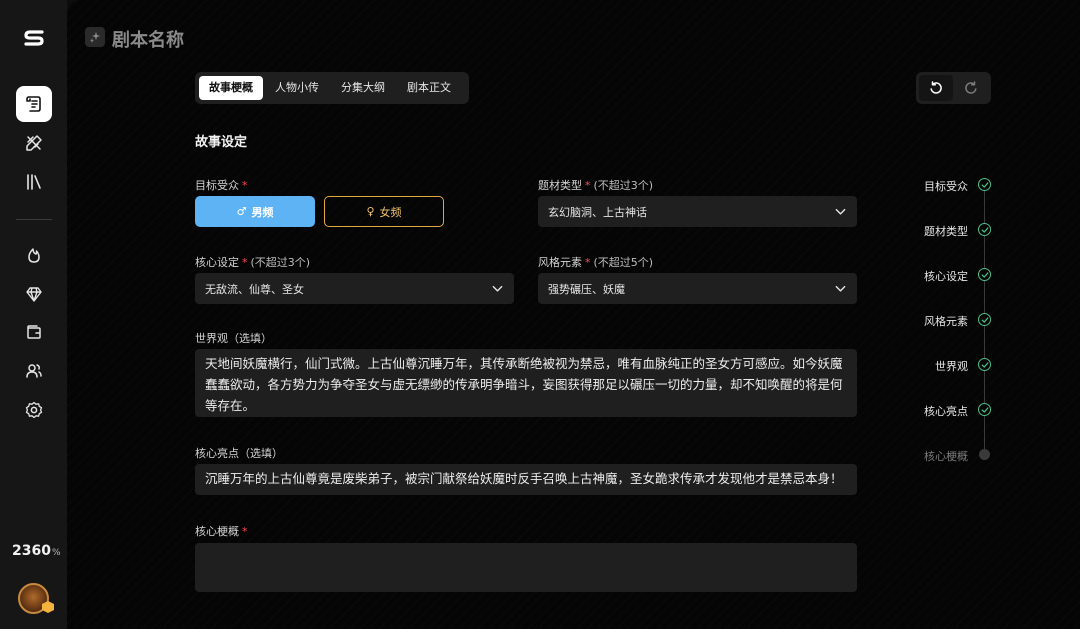 Image resolution: width=1080 pixels, height=629 pixels. I want to click on app-logo-icon, so click(34, 38).